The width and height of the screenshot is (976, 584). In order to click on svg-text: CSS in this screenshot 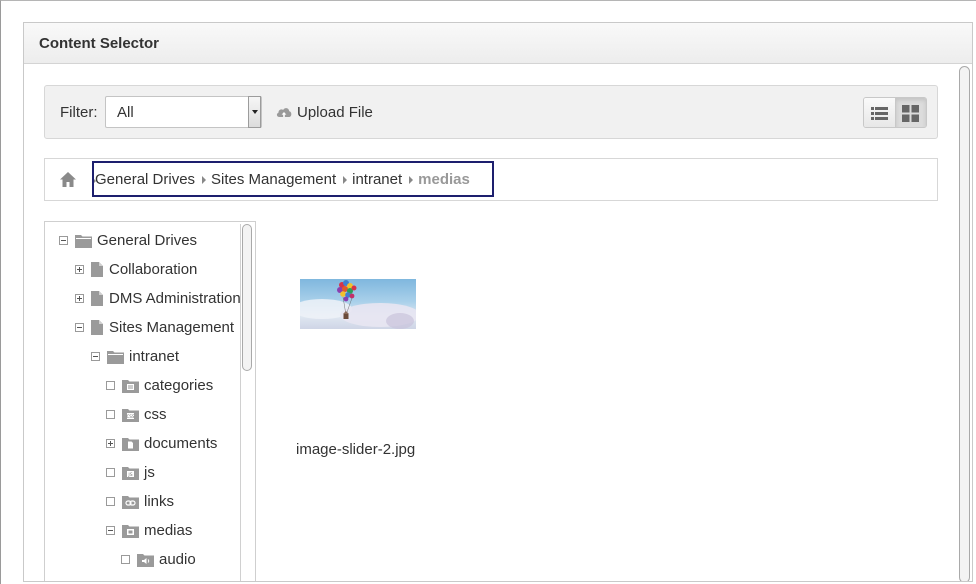, I will do `click(131, 416)`.